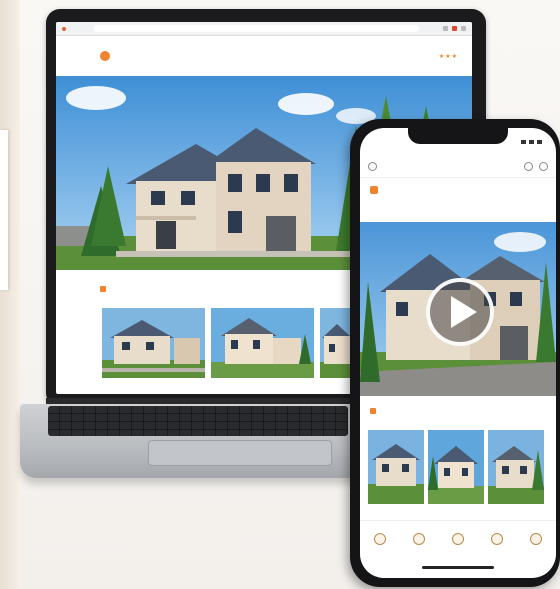  What do you see at coordinates (198, 421) in the screenshot?
I see `laptop-keyboard` at bounding box center [198, 421].